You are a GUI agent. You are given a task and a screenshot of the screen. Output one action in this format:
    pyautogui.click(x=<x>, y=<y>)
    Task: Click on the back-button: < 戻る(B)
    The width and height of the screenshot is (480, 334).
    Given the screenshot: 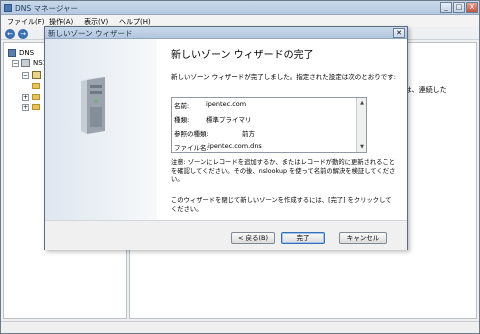 What is the action you would take?
    pyautogui.click(x=253, y=238)
    